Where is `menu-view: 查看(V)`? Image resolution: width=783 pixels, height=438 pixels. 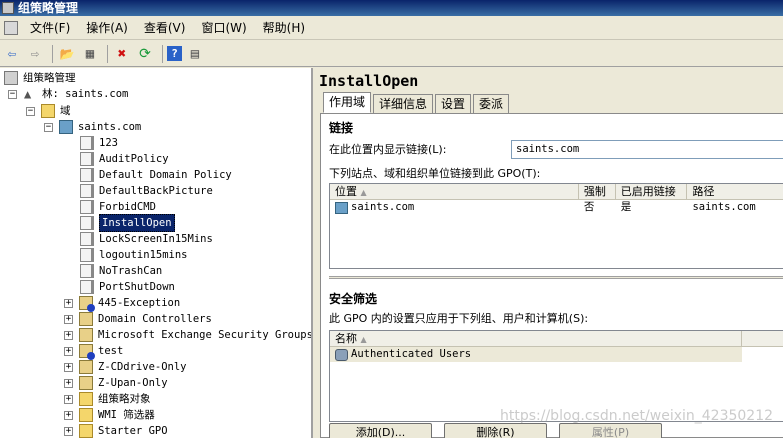
menu-view: 查看(V) is located at coordinates (165, 28).